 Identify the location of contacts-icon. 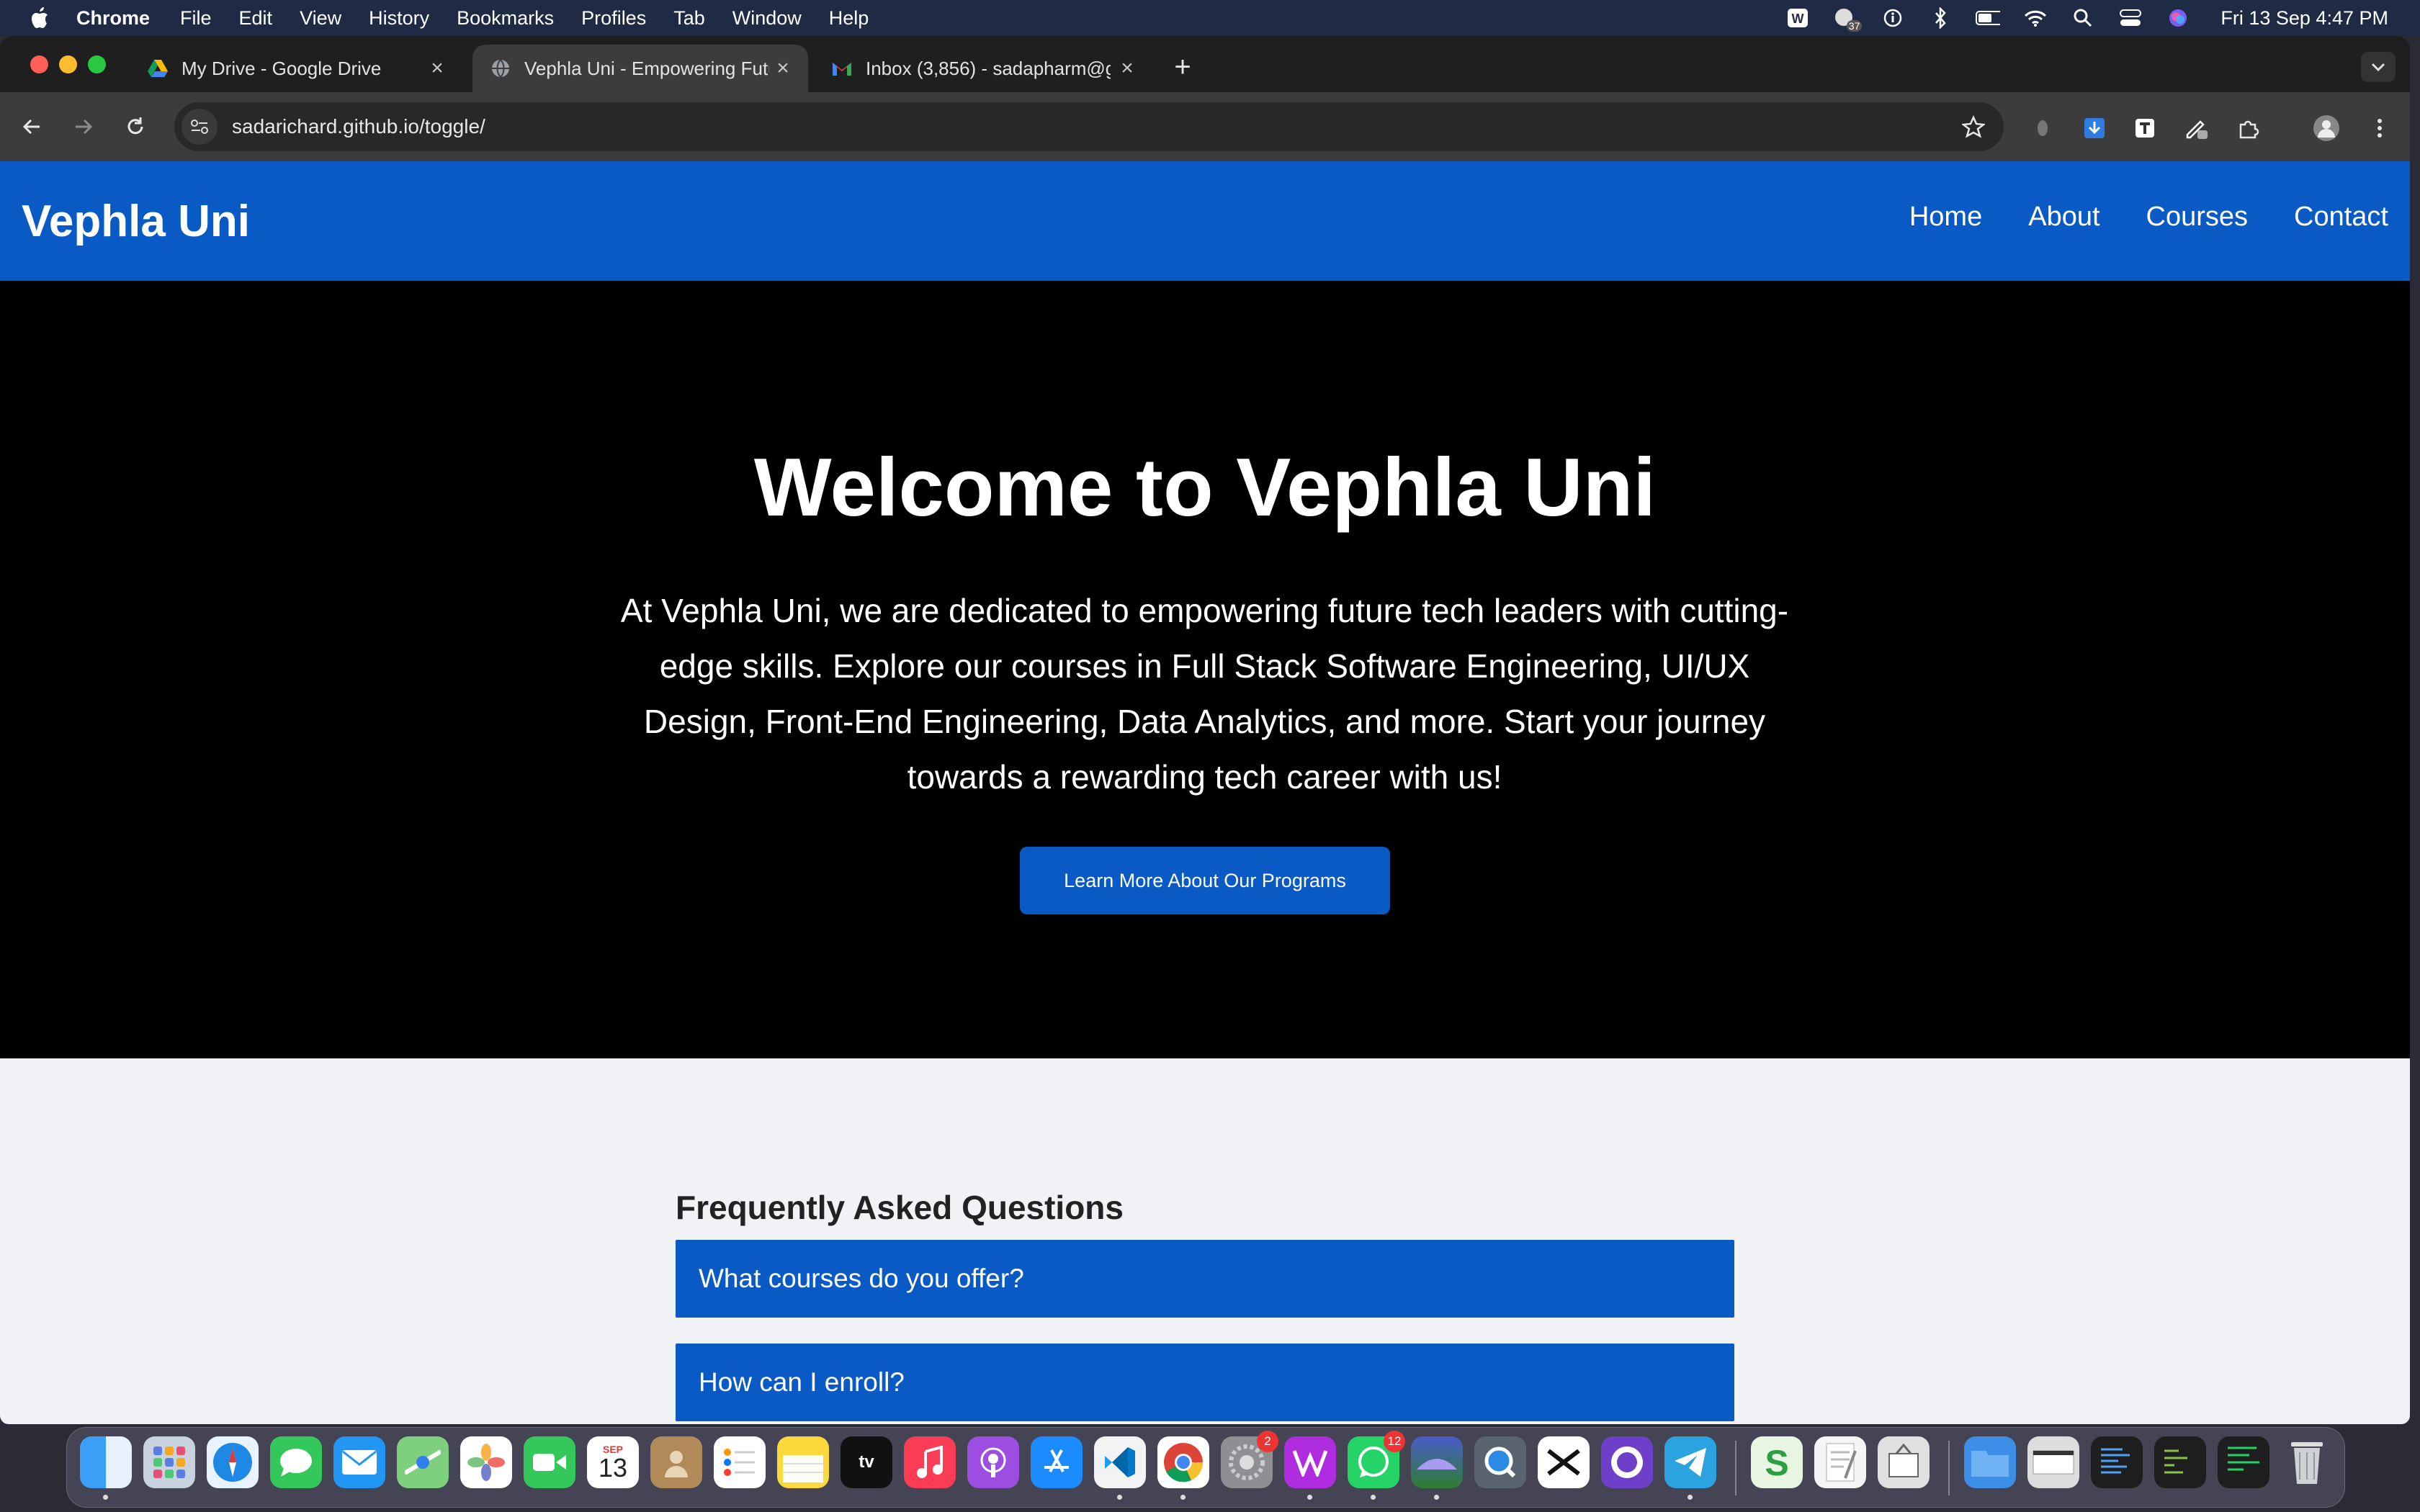
(676, 1462).